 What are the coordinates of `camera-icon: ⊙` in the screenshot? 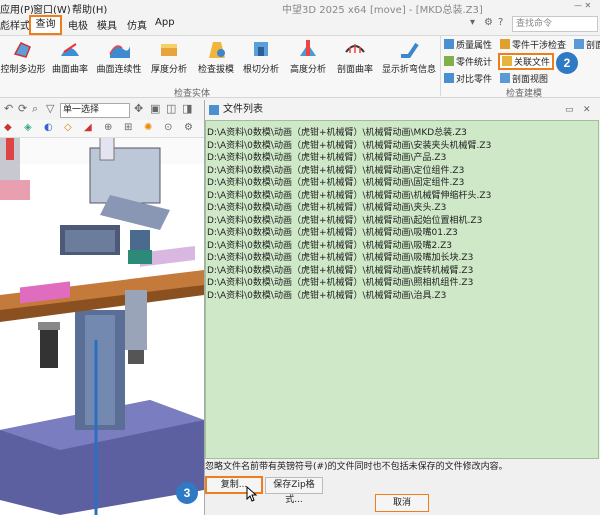 It's located at (168, 127).